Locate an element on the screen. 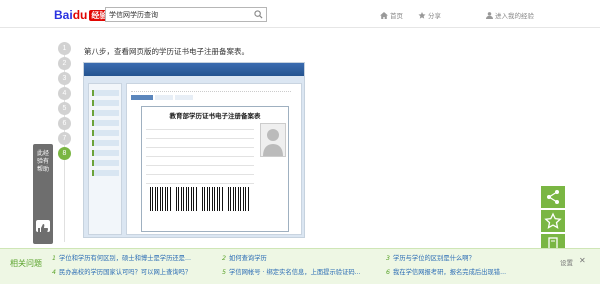  nav-share: 分享 is located at coordinates (429, 15).